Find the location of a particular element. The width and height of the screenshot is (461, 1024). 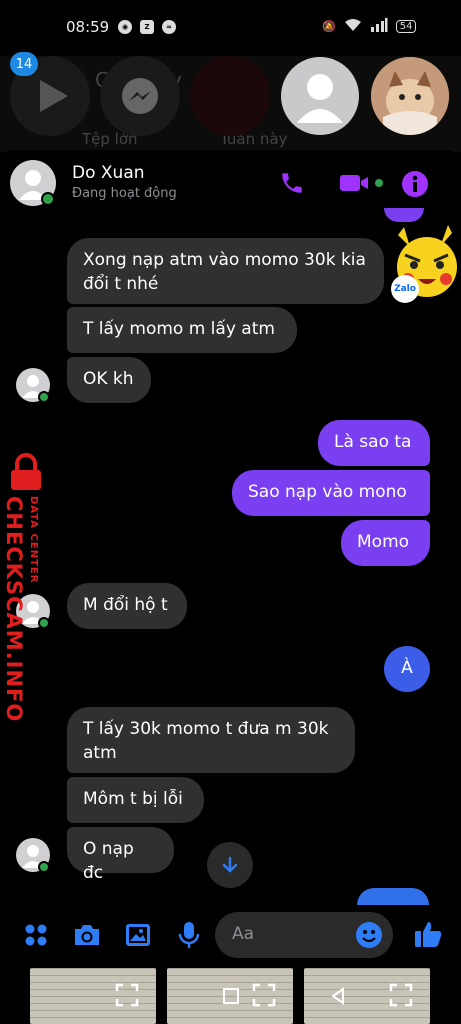

like-button is located at coordinates (428, 934).